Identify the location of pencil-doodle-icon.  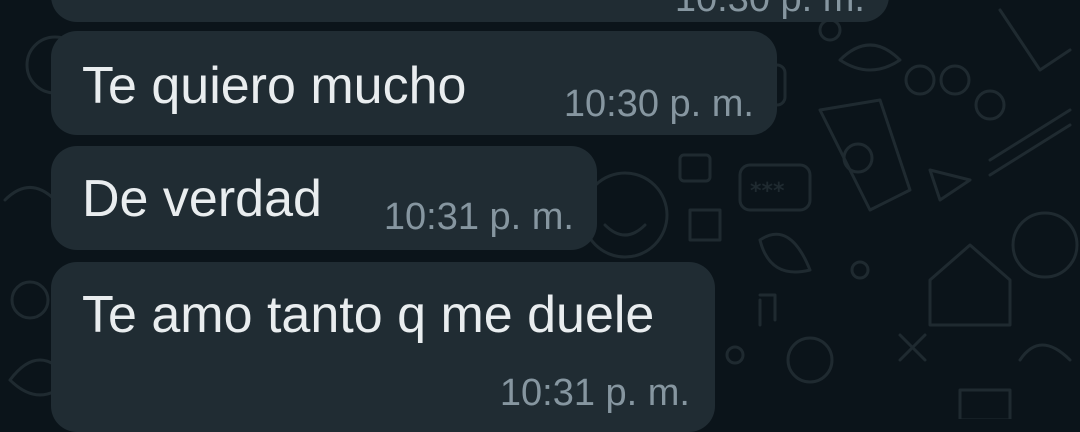
(1030, 142).